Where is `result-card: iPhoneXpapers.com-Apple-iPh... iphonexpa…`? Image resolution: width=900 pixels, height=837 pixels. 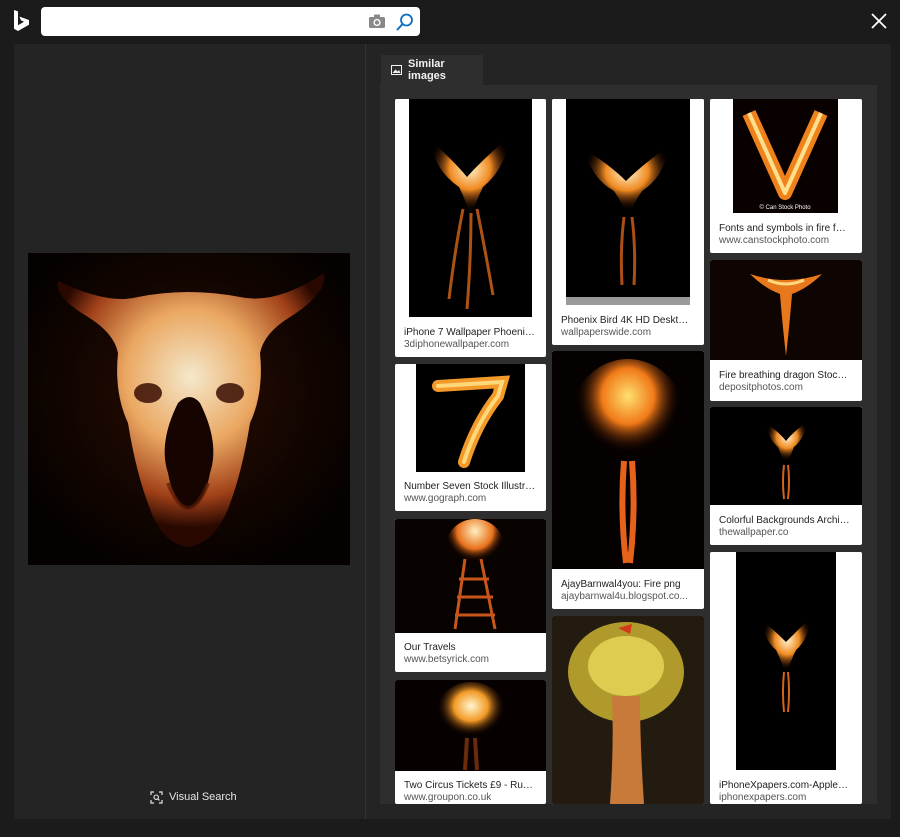 result-card: iPhoneXpapers.com-Apple-iPh... iphonexpa… is located at coordinates (786, 678).